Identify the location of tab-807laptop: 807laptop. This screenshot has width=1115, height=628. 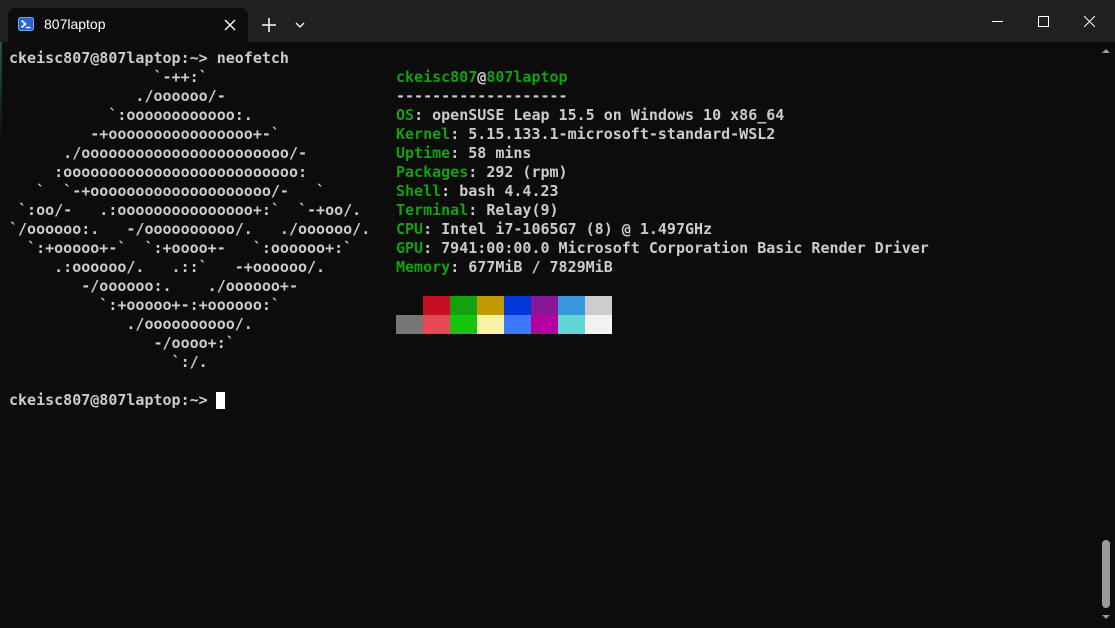
(128, 25).